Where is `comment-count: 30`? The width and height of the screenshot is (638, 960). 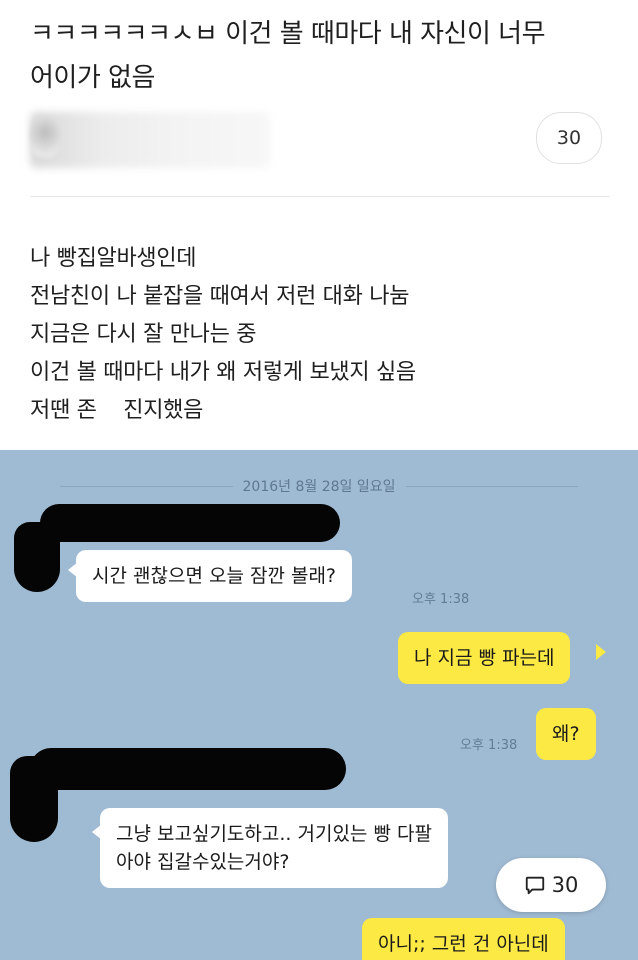
comment-count: 30 is located at coordinates (569, 138).